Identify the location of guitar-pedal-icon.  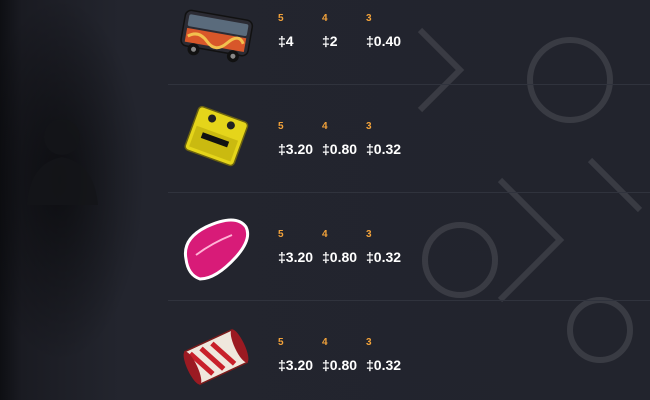
(216, 136).